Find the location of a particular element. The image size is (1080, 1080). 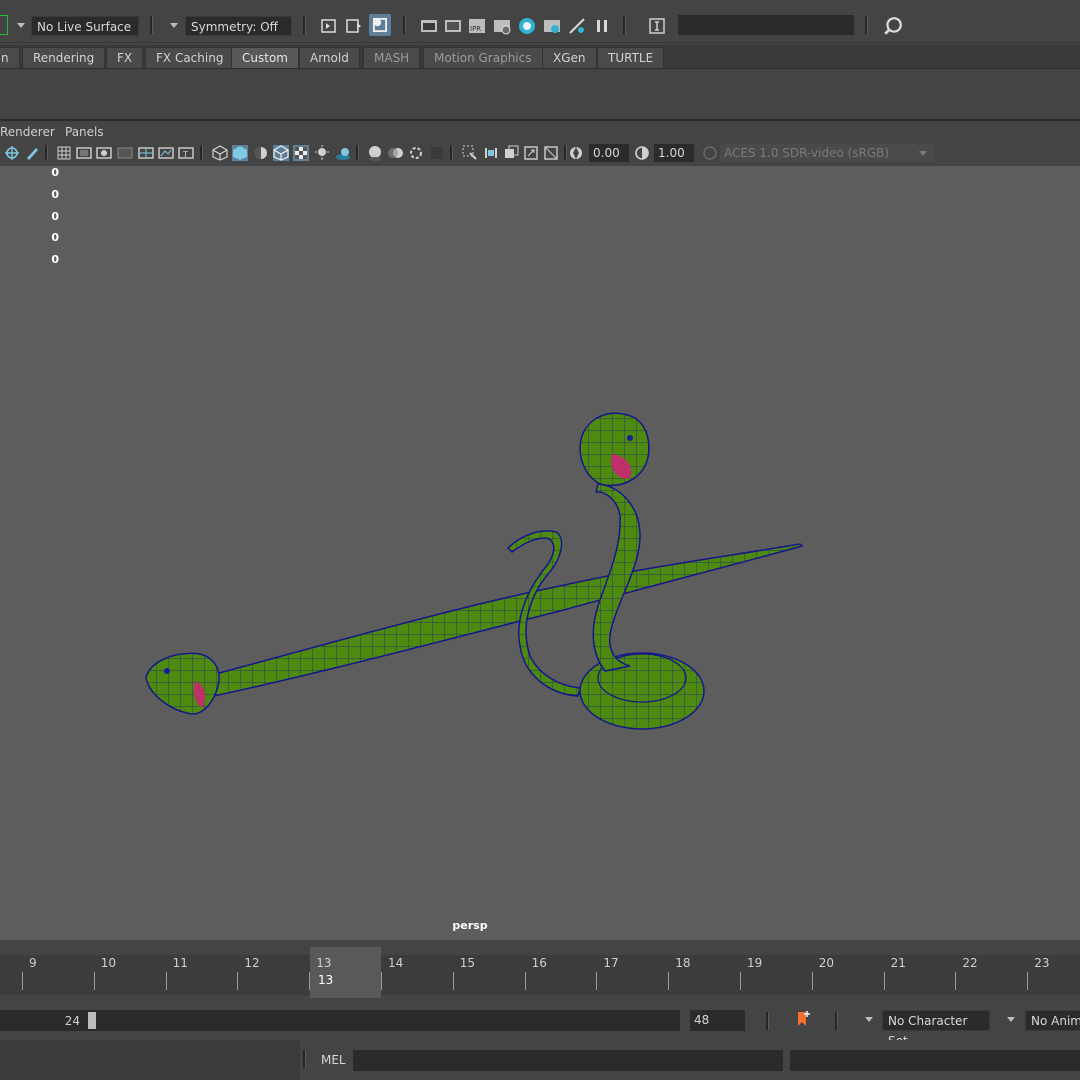

grid-icon is located at coordinates (64, 153).